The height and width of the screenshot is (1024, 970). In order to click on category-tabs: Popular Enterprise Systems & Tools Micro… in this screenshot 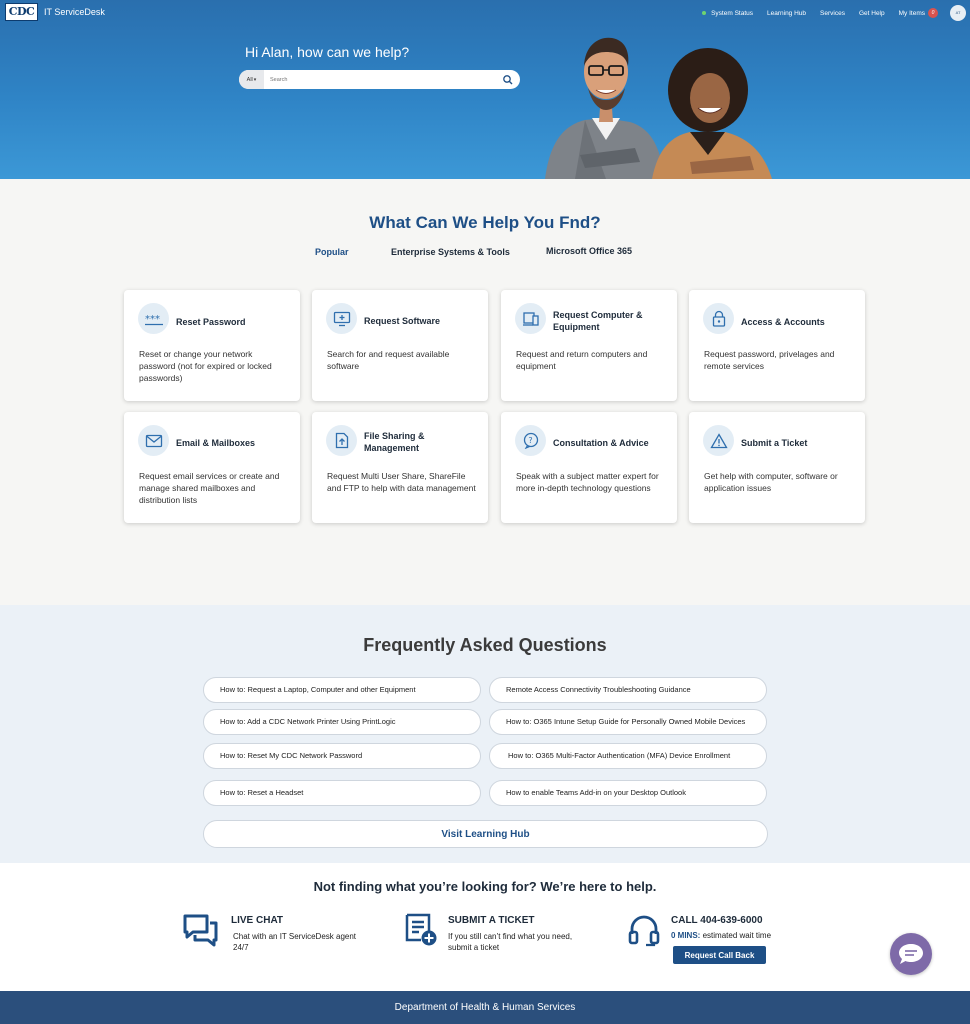, I will do `click(485, 255)`.